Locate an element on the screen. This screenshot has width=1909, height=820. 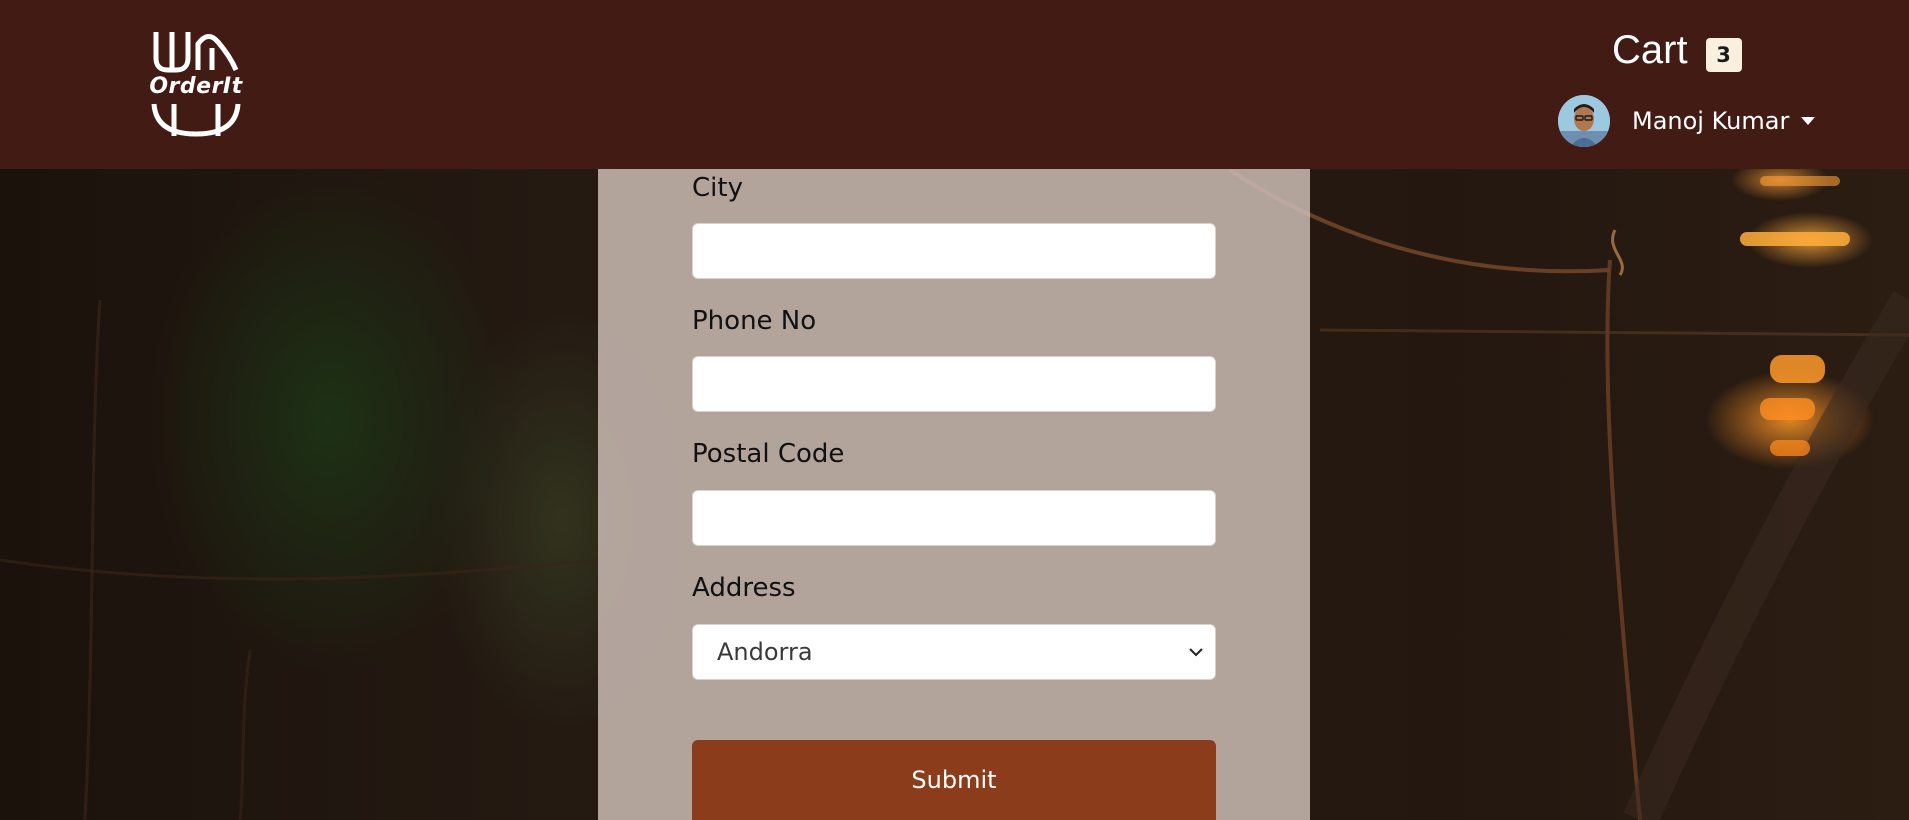
user-menu-toggle: Manoj Kumar is located at coordinates (1687, 121).